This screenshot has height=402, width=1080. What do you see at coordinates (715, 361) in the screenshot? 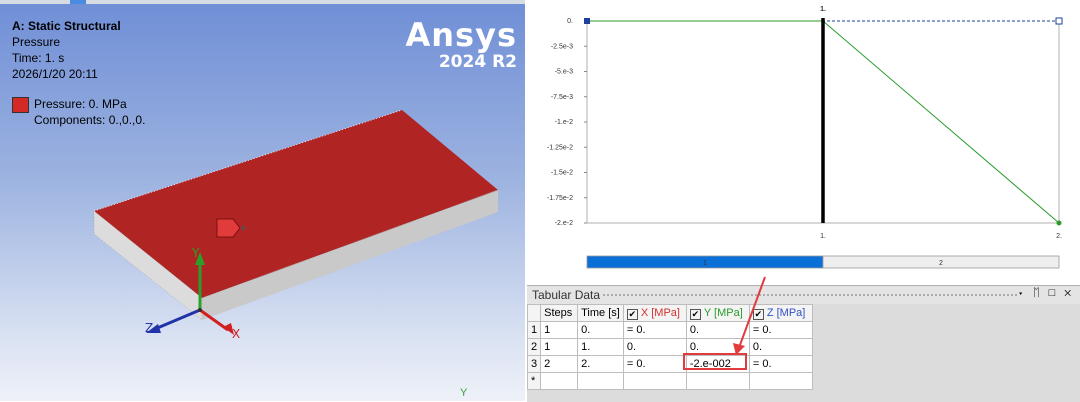
I see `highlight-box` at bounding box center [715, 361].